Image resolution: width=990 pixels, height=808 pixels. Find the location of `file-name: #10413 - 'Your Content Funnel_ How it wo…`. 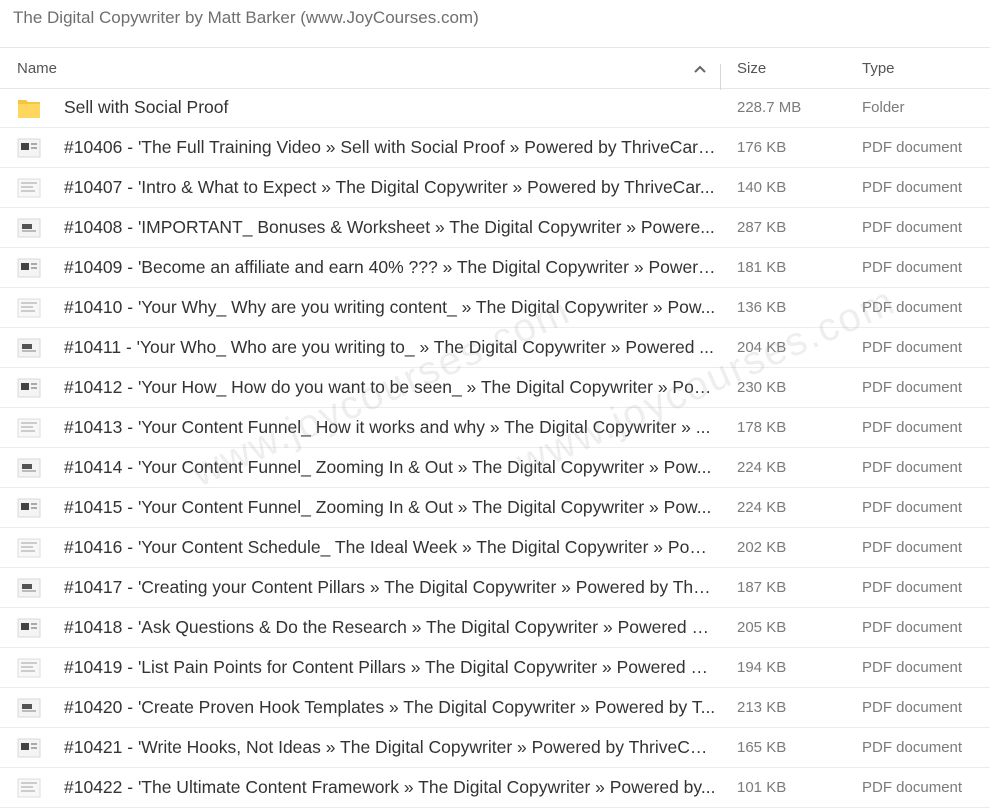

file-name: #10413 - 'Your Content Funnel_ How it wo… is located at coordinates (390, 427).